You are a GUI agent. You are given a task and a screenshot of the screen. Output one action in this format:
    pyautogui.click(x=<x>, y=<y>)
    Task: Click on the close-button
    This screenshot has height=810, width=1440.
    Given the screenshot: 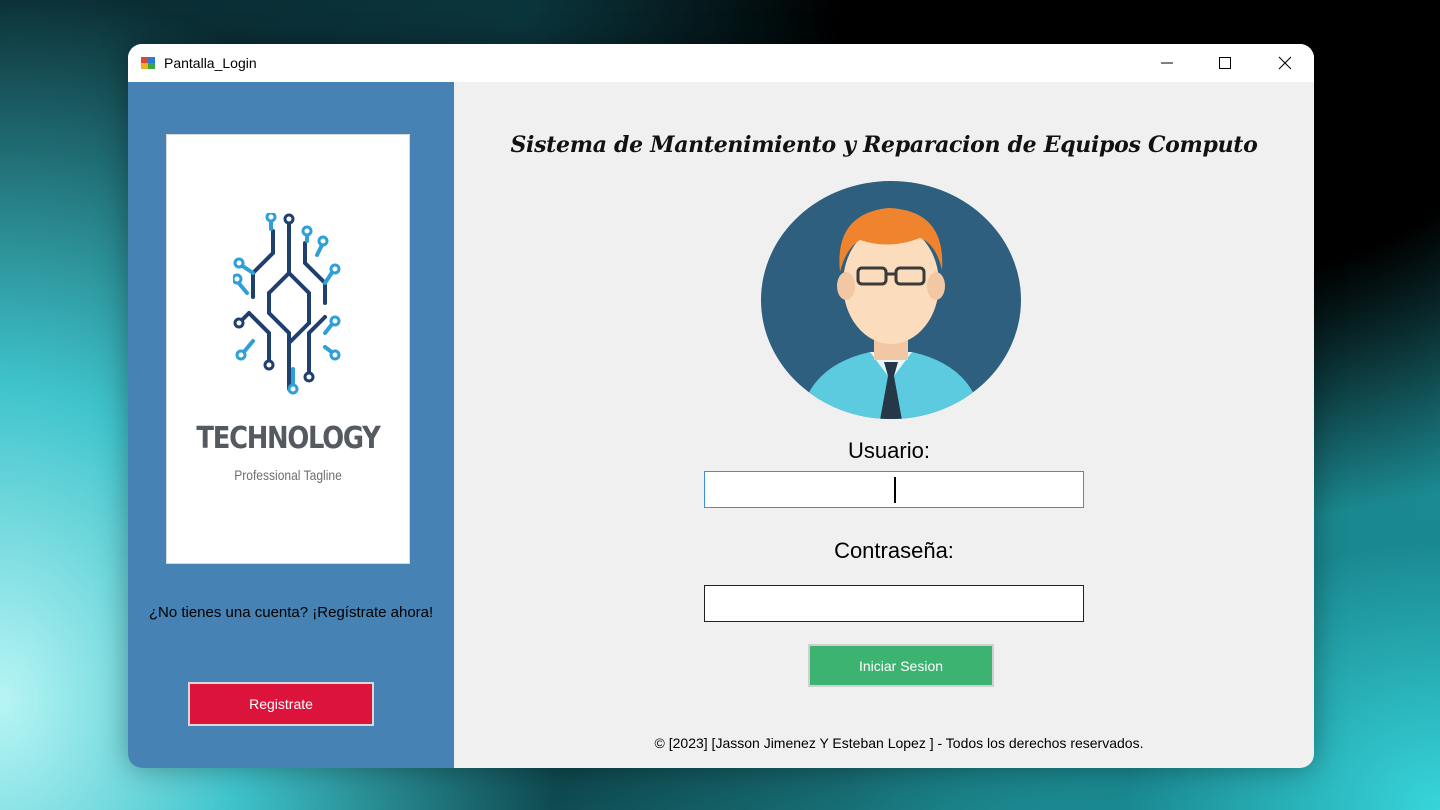 What is the action you would take?
    pyautogui.click(x=1285, y=63)
    